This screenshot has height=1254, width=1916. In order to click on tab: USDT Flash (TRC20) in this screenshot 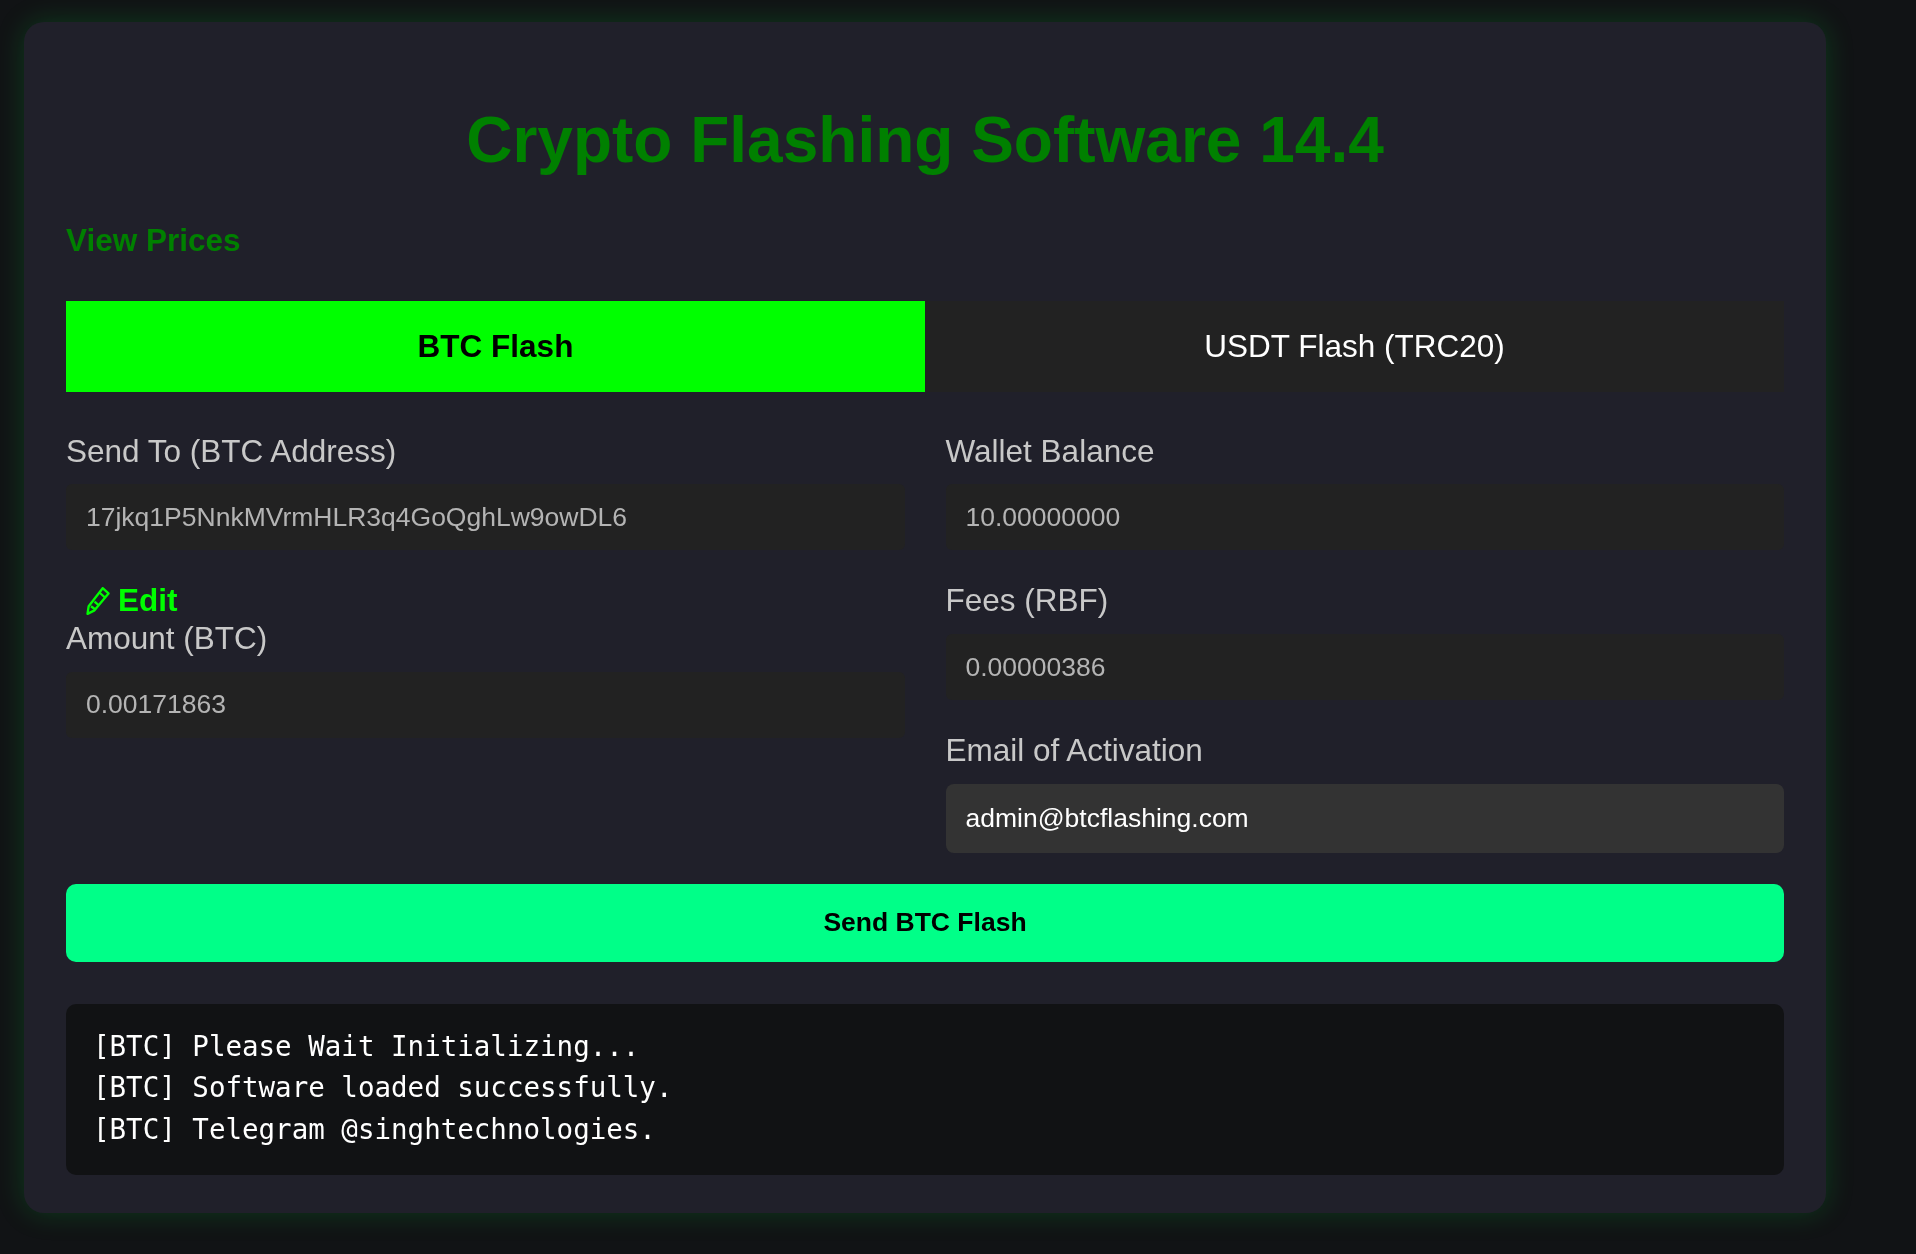, I will do `click(1354, 346)`.